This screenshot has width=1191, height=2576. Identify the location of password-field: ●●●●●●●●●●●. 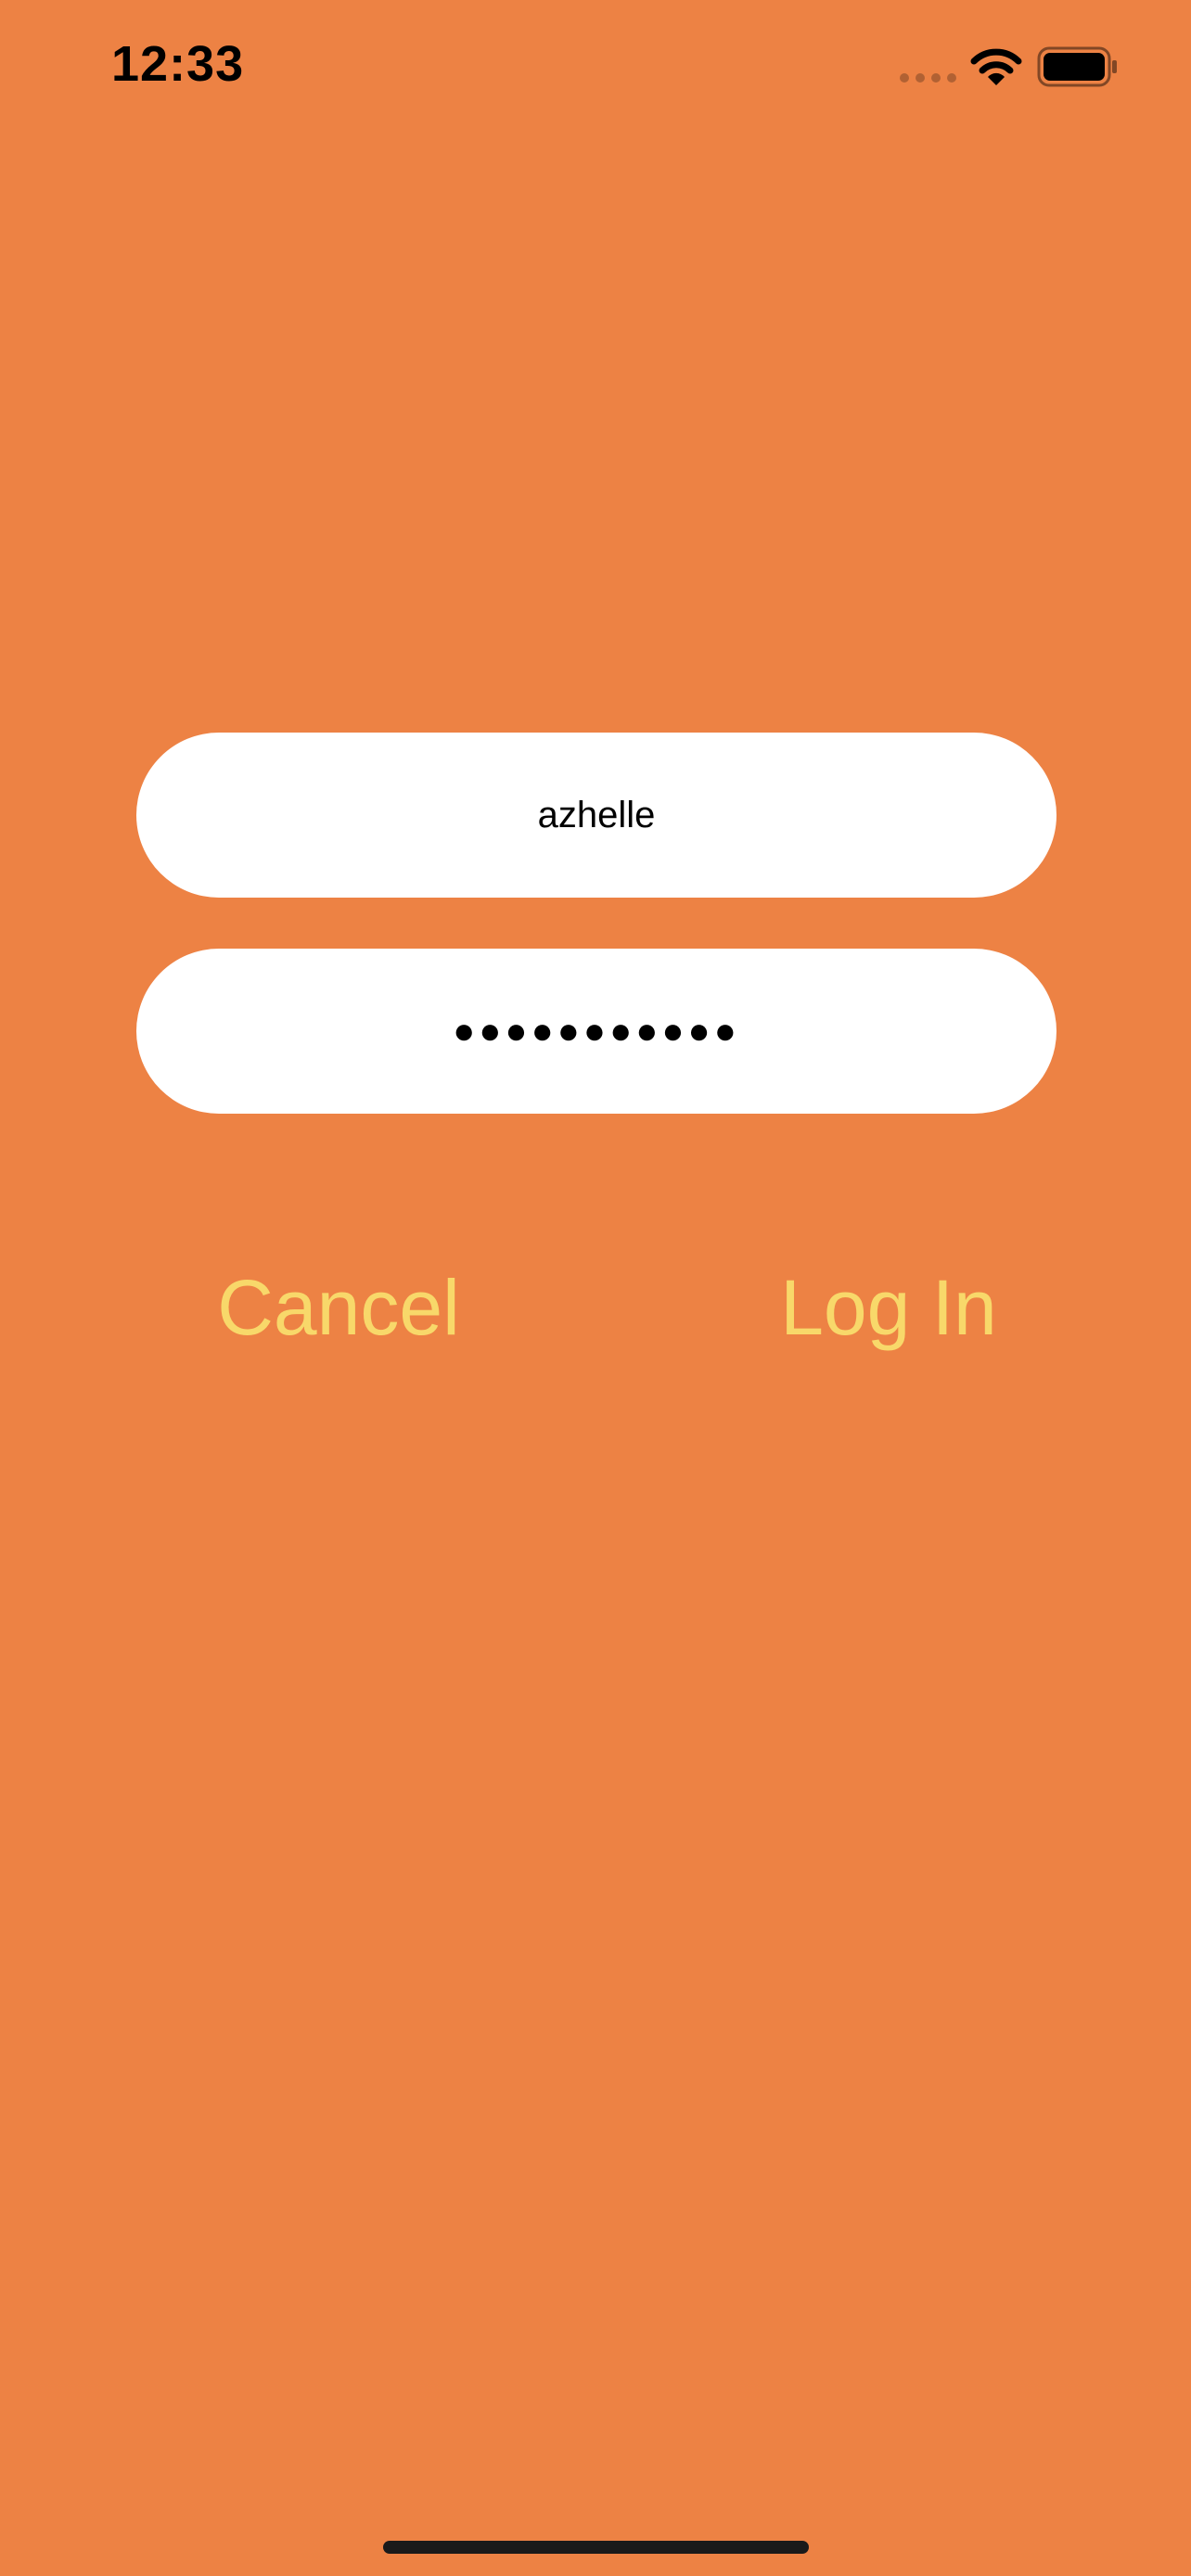
(597, 1031).